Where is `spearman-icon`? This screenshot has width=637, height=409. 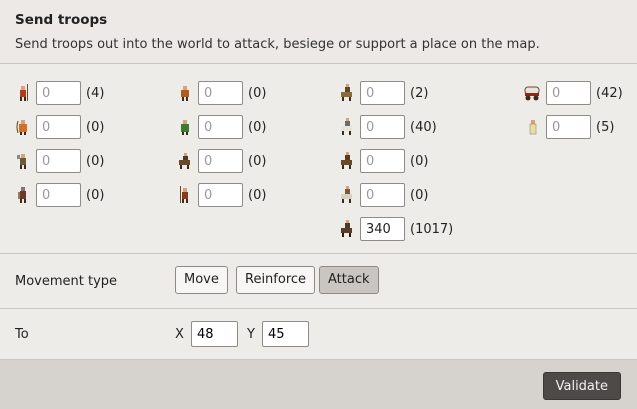
spearman-icon is located at coordinates (23, 93).